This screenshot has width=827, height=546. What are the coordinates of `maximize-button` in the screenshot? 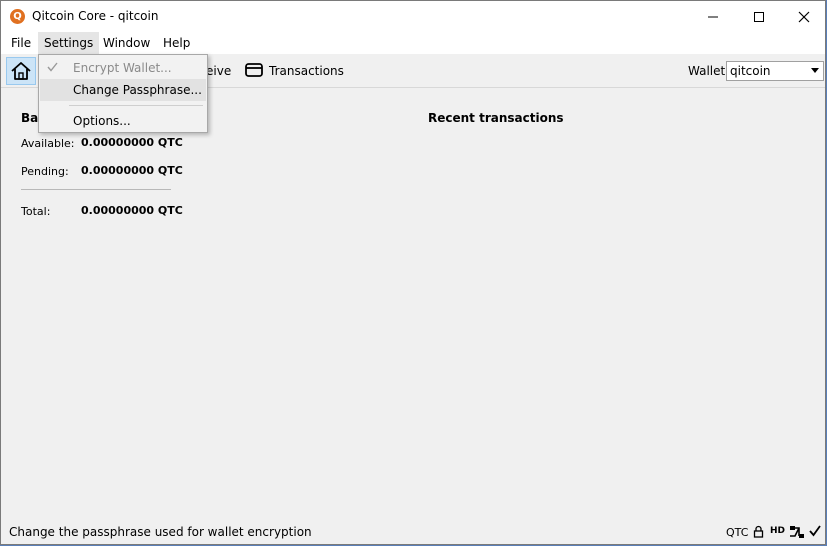 It's located at (759, 16).